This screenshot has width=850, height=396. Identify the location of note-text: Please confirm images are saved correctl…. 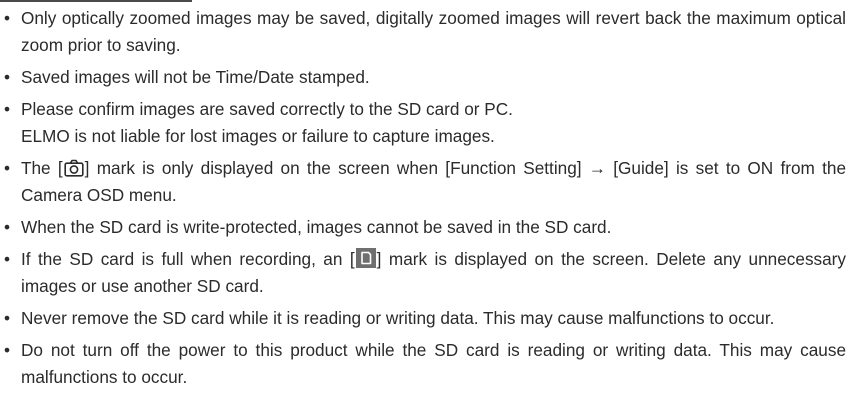
(267, 109).